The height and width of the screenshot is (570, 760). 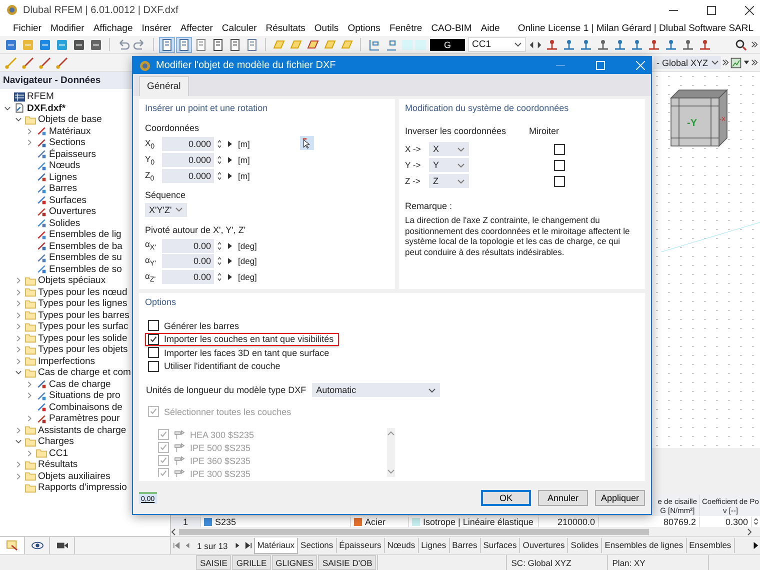 I want to click on field-label: Unités de longueur du modèle type DXF, so click(x=226, y=390).